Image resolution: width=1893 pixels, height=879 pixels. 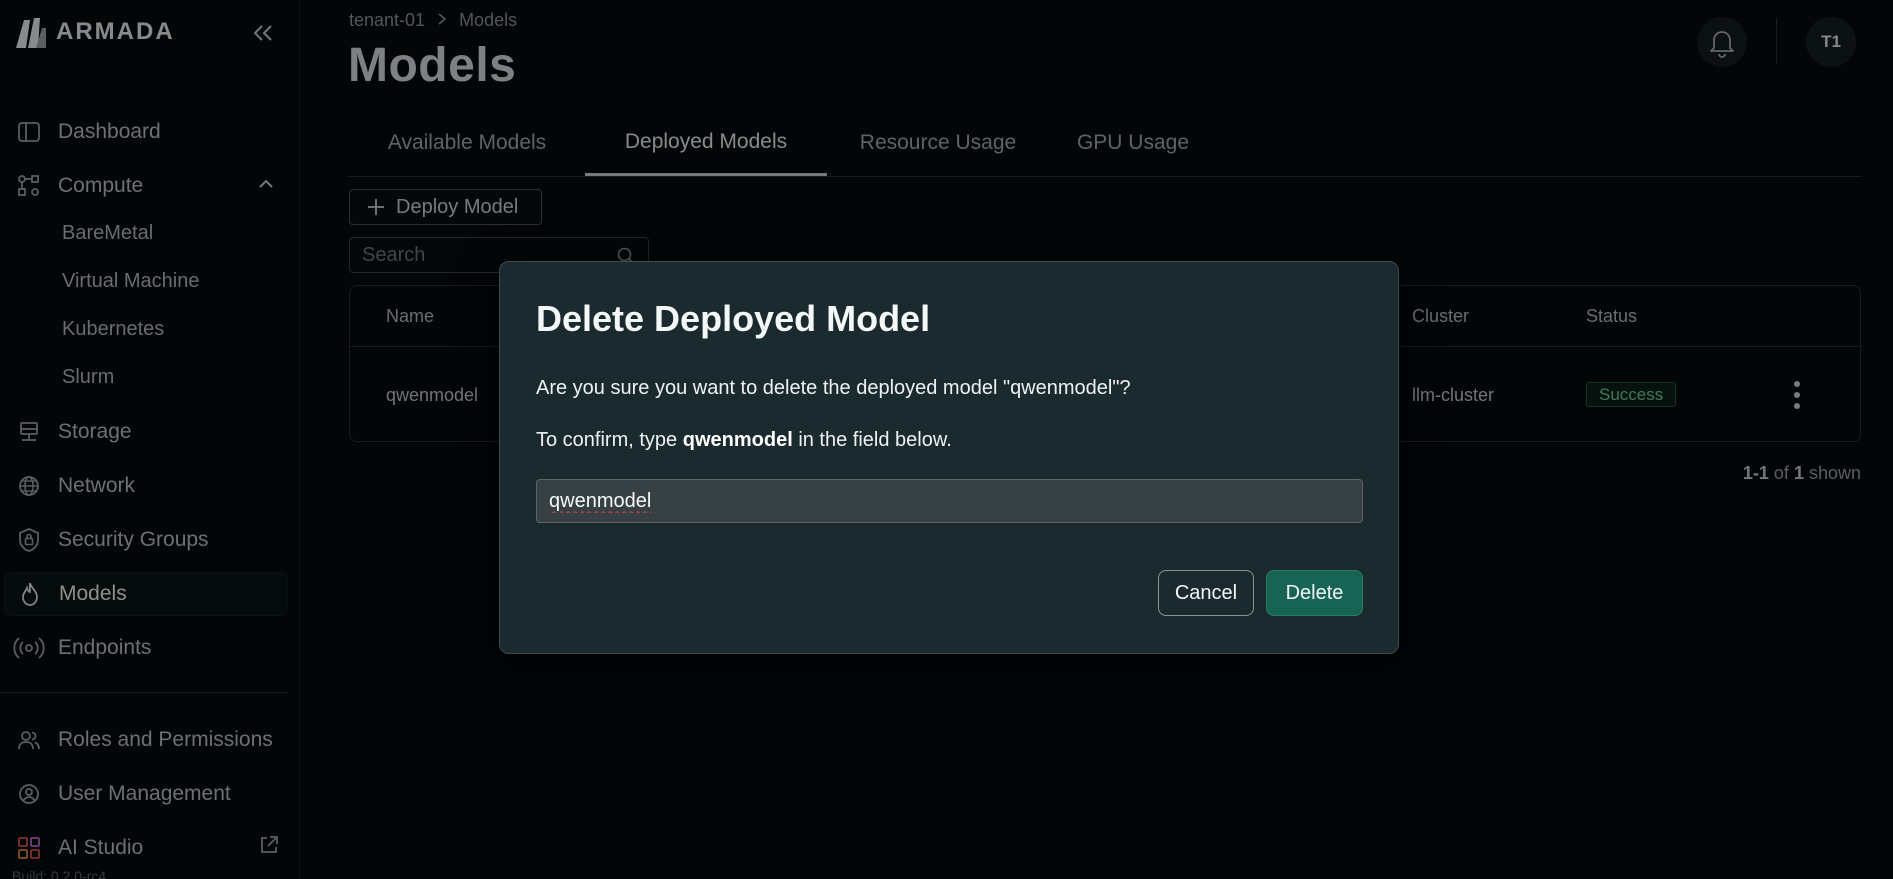 What do you see at coordinates (1314, 593) in the screenshot?
I see `delete-button: Delete` at bounding box center [1314, 593].